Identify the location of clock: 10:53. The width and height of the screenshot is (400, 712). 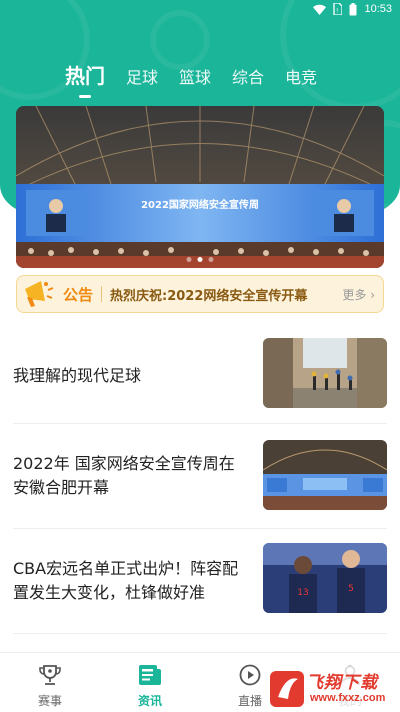
(378, 9).